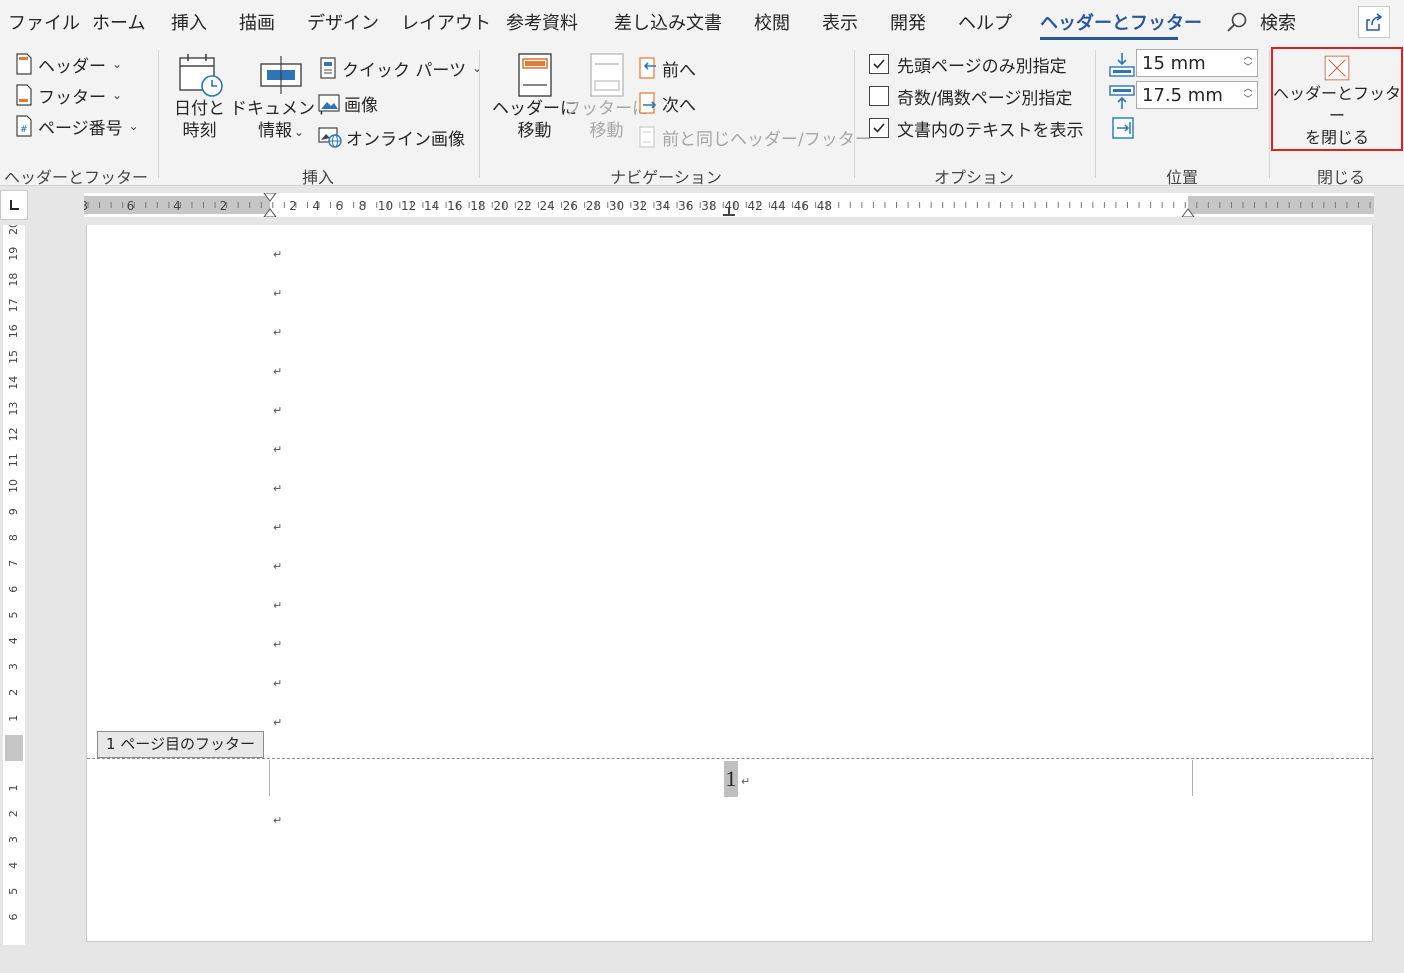  I want to click on link-to-previous-button: 前と同じヘッダー/フッター, so click(755, 137).